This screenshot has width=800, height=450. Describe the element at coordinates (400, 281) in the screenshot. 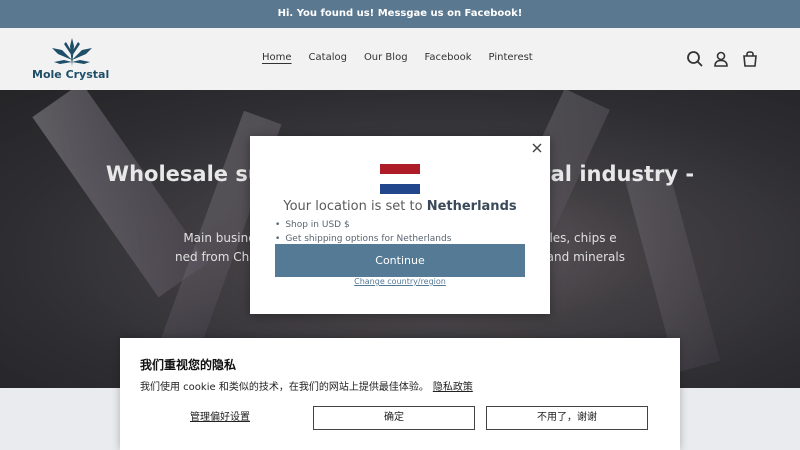

I see `change-country-link: Change country/region` at that location.